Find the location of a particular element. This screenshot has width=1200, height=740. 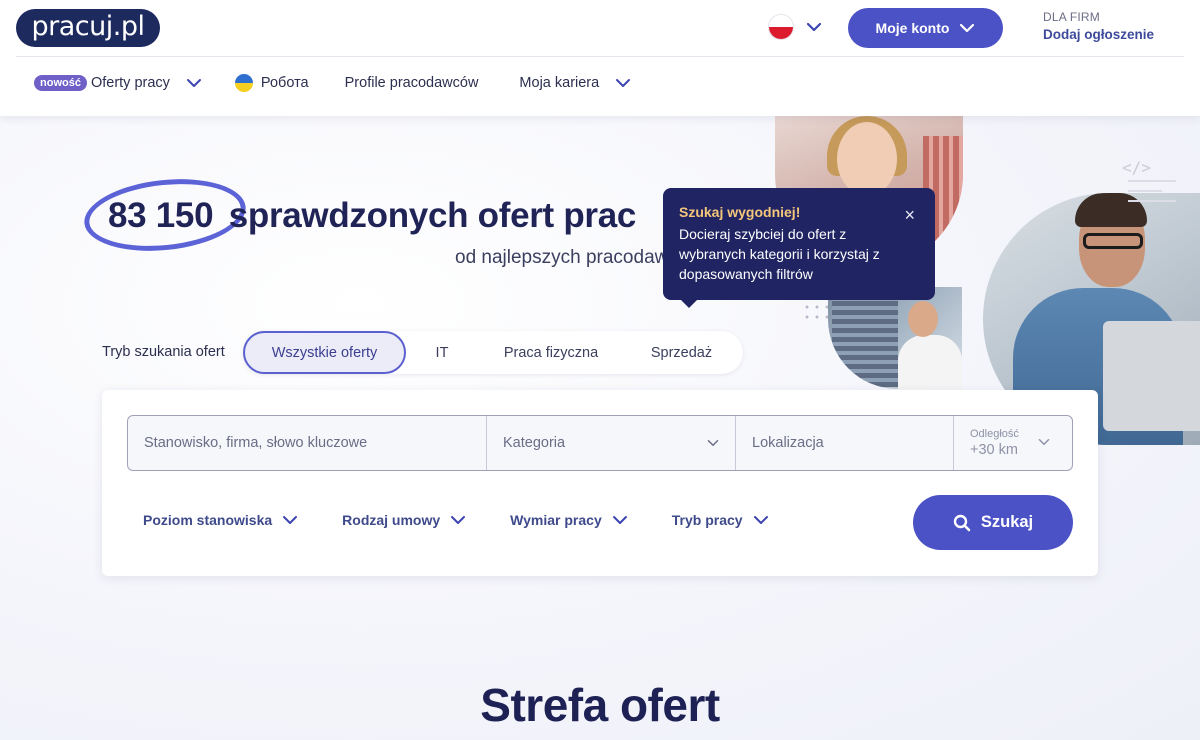

decorative-lines is located at coordinates (1152, 195).